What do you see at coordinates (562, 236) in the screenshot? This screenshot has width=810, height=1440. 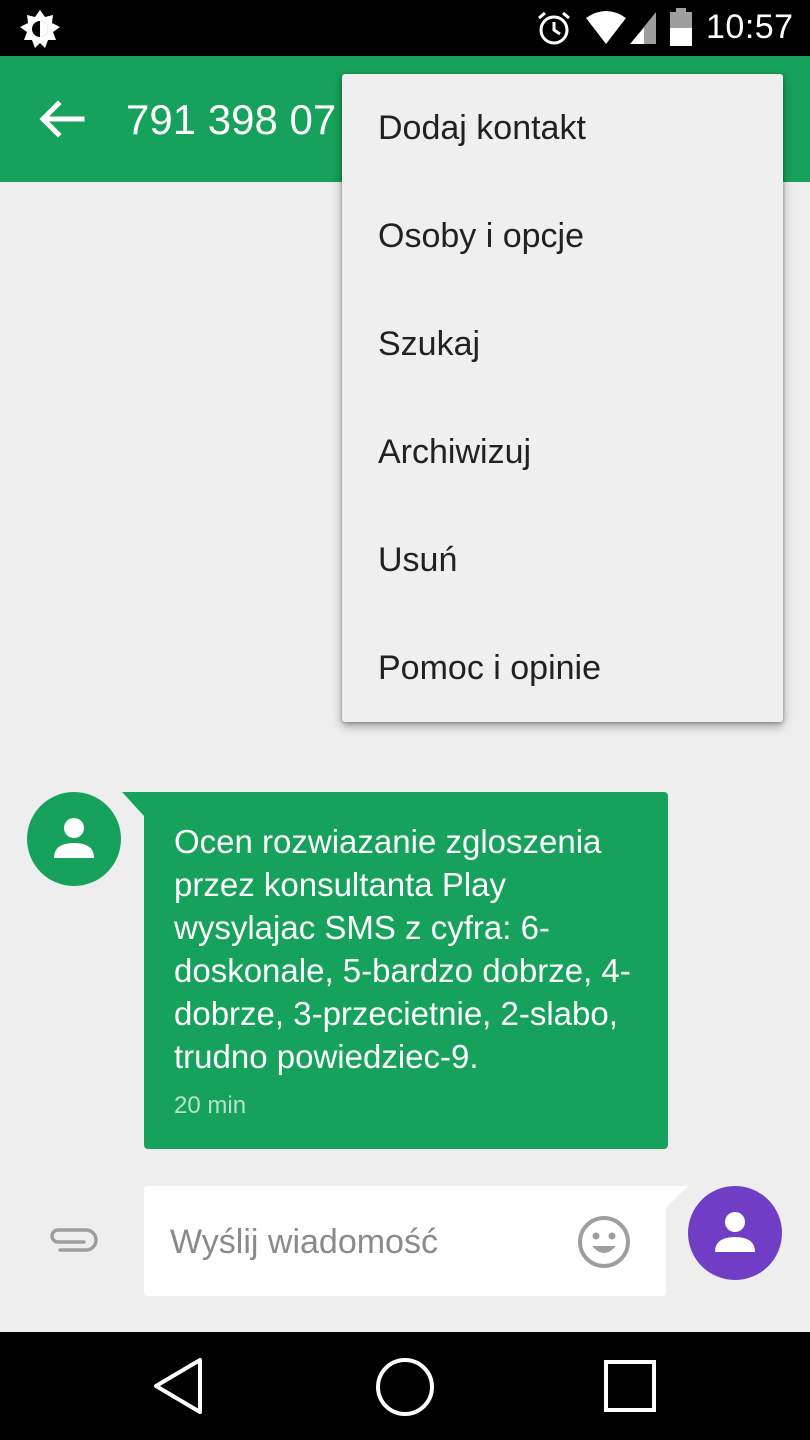 I see `menu-item-people-options: Osoby i opcje` at bounding box center [562, 236].